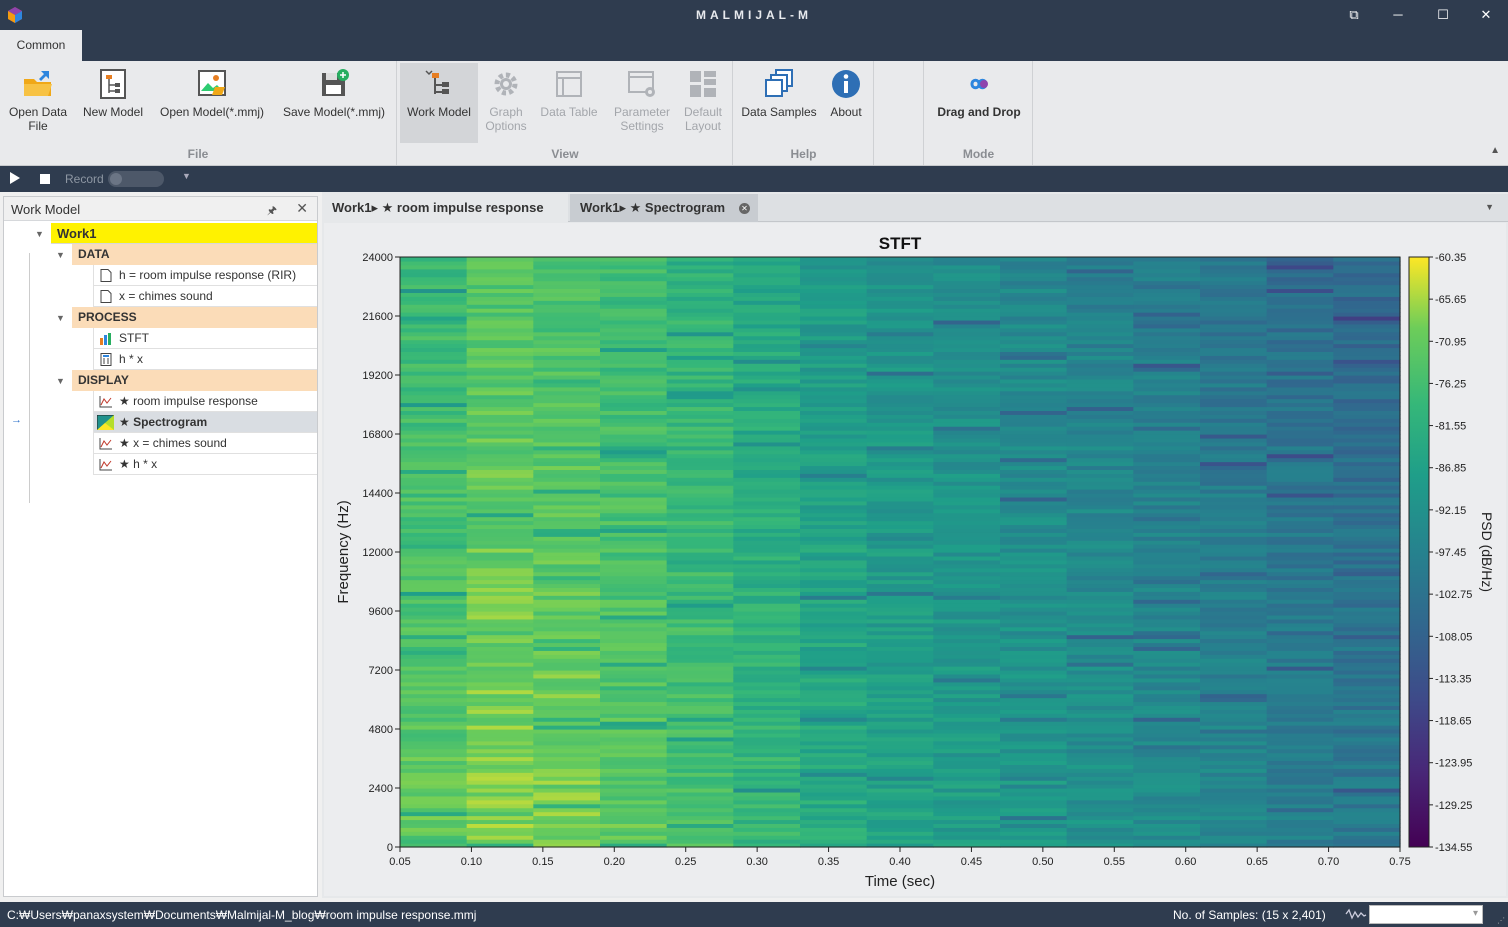  What do you see at coordinates (272, 211) in the screenshot?
I see `pin-icon: 🖈` at bounding box center [272, 211].